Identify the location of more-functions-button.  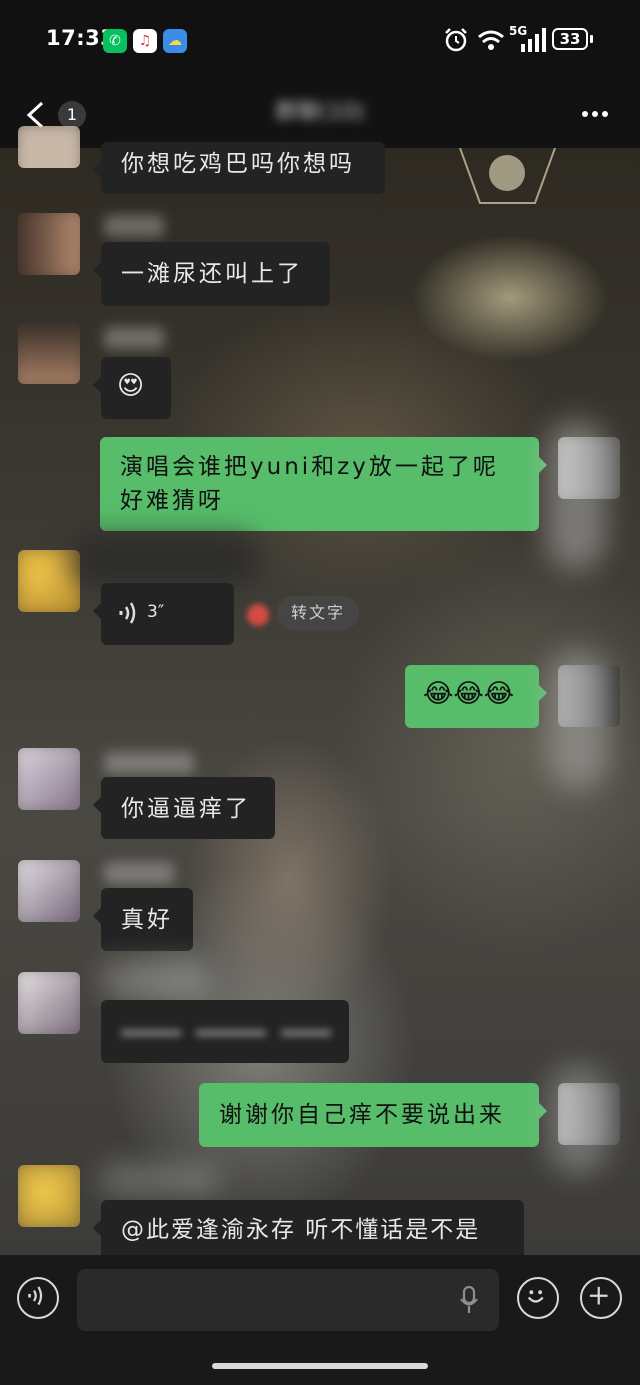
(601, 1298).